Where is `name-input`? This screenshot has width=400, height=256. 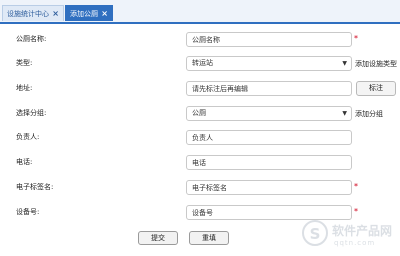 name-input is located at coordinates (269, 39).